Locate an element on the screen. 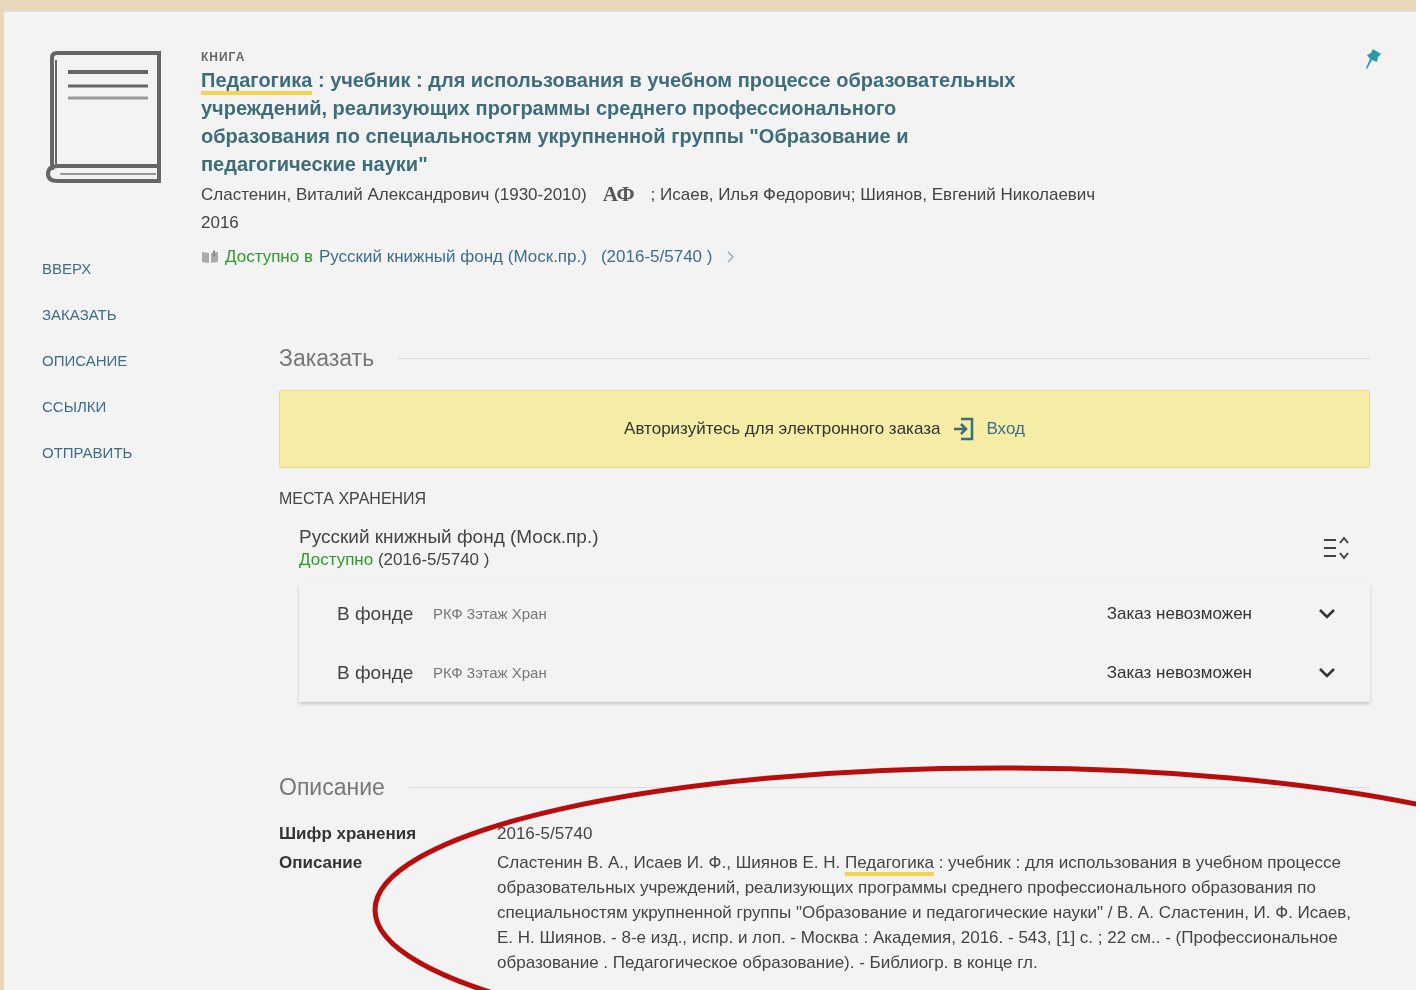  authority-badge: АФ is located at coordinates (618, 194).